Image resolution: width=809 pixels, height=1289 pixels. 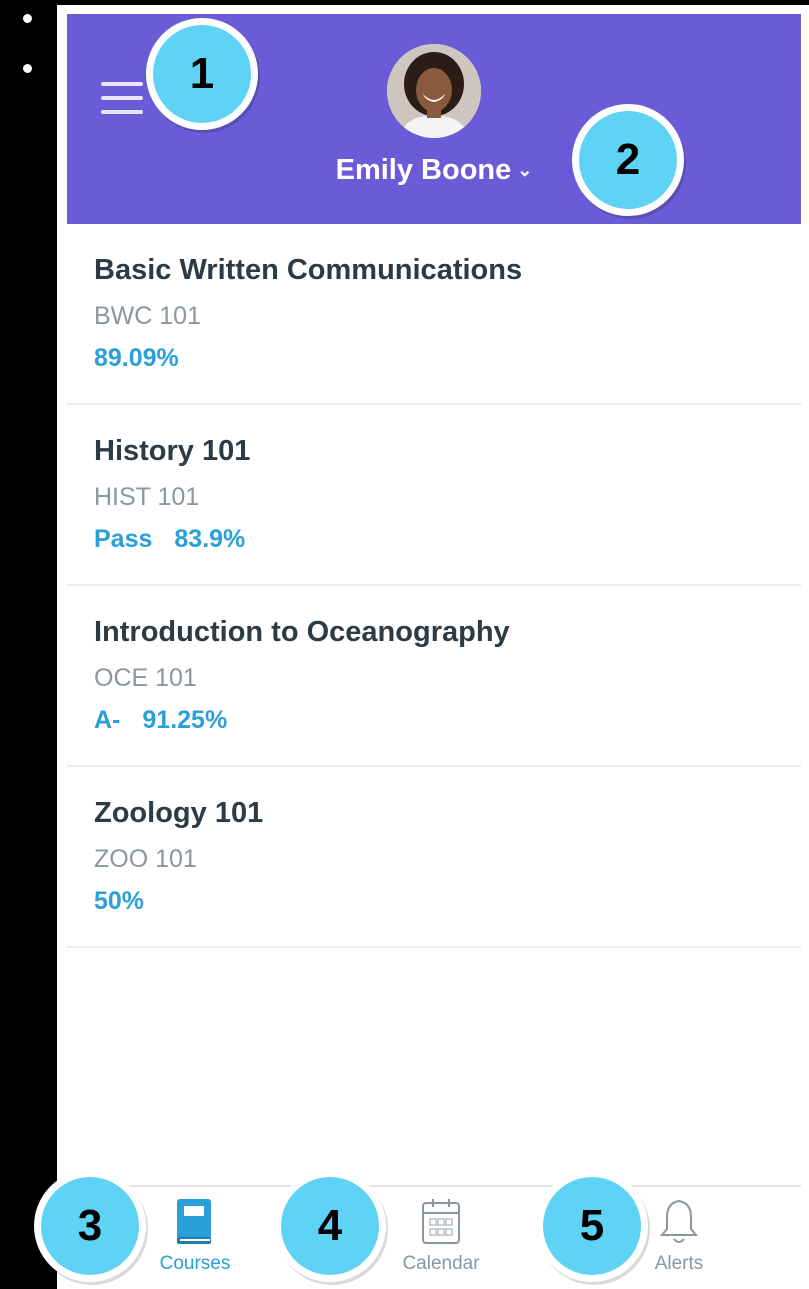 I want to click on tab-calendar: Calendar, so click(x=441, y=1236).